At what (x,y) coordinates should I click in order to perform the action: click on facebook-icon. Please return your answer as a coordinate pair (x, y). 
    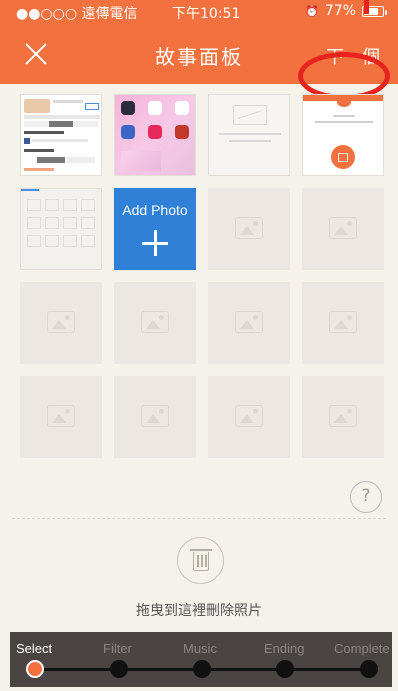
    Looking at the image, I should click on (27, 141).